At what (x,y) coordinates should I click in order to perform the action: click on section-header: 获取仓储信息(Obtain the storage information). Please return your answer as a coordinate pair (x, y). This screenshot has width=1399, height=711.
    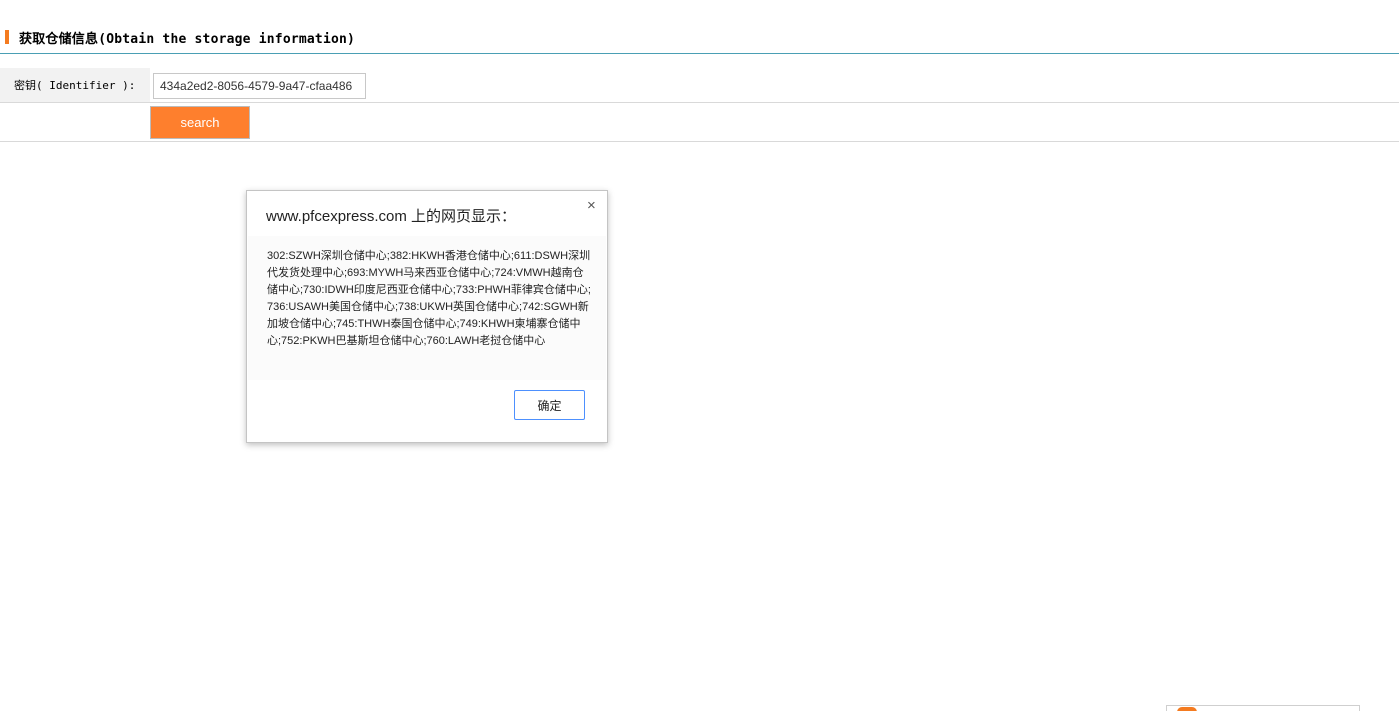
    Looking at the image, I should click on (699, 27).